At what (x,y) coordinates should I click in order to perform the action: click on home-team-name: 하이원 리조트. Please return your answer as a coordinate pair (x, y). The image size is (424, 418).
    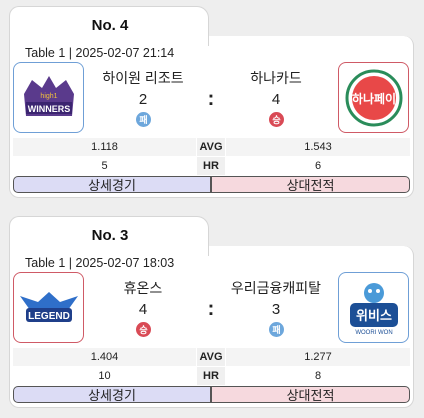
    Looking at the image, I should click on (143, 78).